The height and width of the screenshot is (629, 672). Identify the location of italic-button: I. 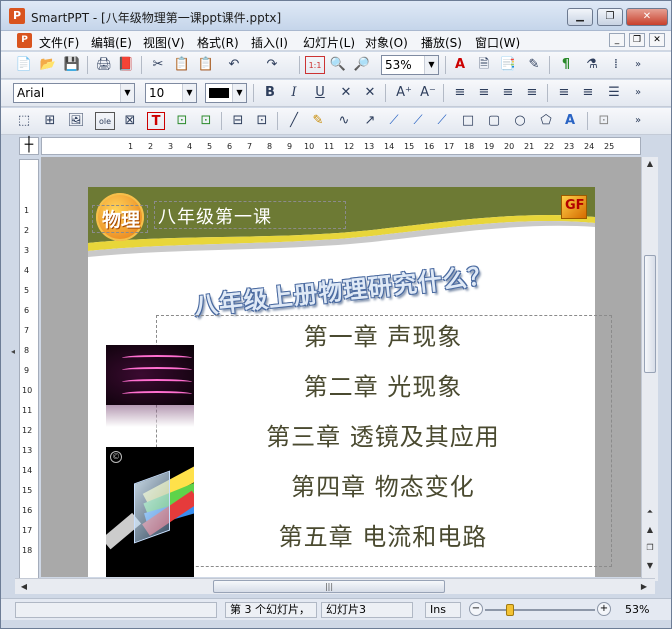
(294, 93).